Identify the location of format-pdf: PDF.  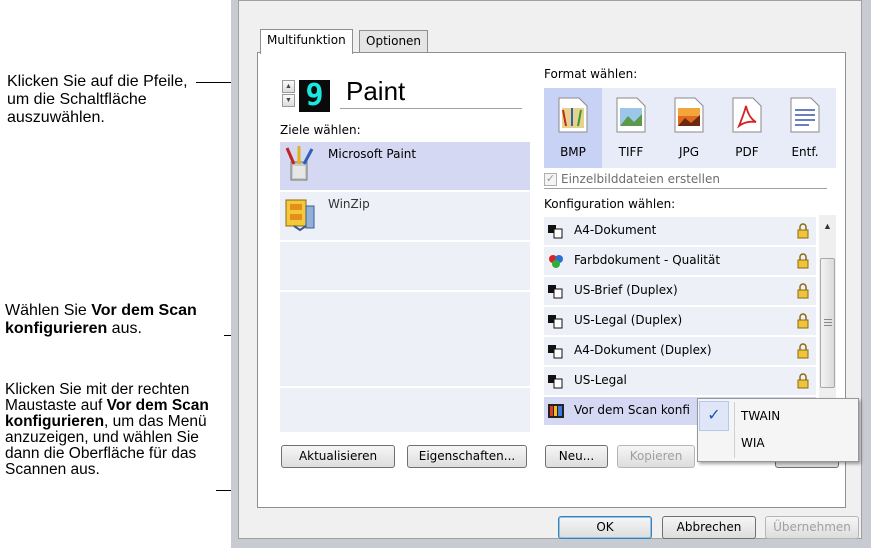
(747, 128).